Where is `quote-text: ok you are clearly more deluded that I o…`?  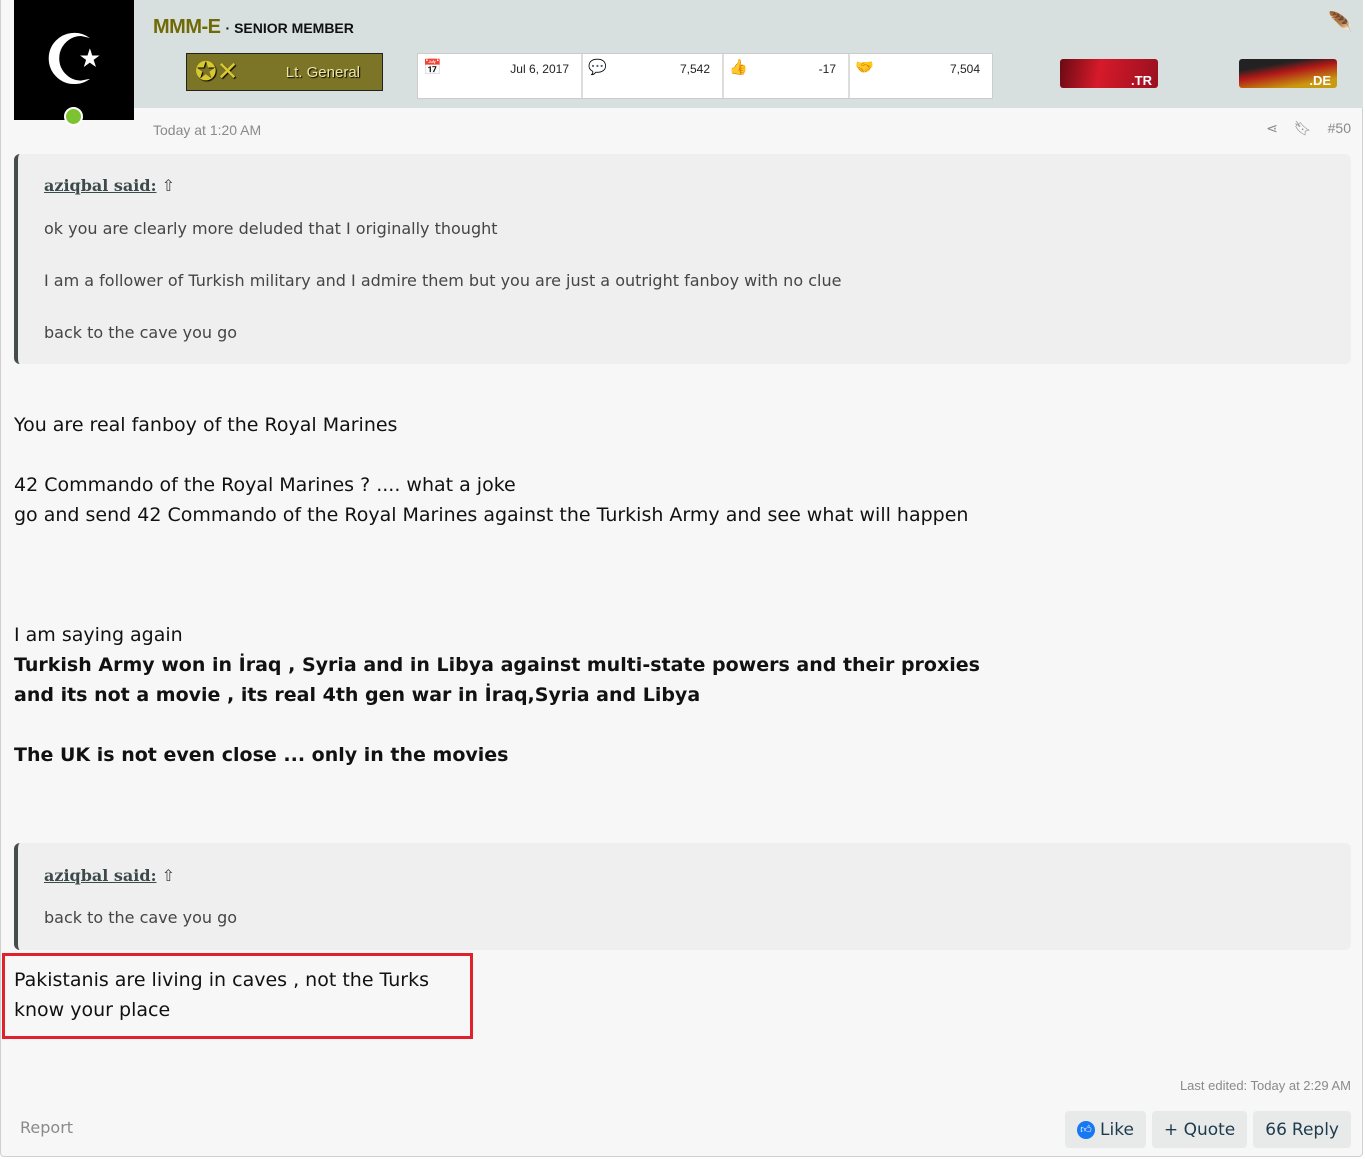
quote-text: ok you are clearly more deluded that I o… is located at coordinates (271, 228).